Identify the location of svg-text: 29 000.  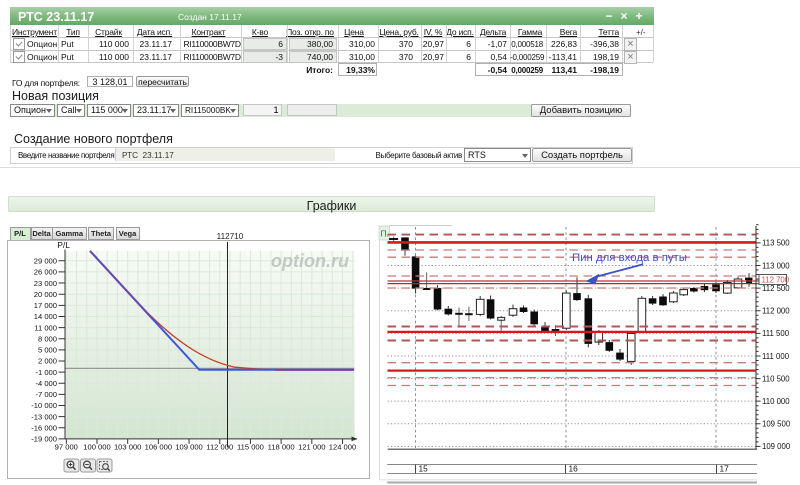
(45, 260).